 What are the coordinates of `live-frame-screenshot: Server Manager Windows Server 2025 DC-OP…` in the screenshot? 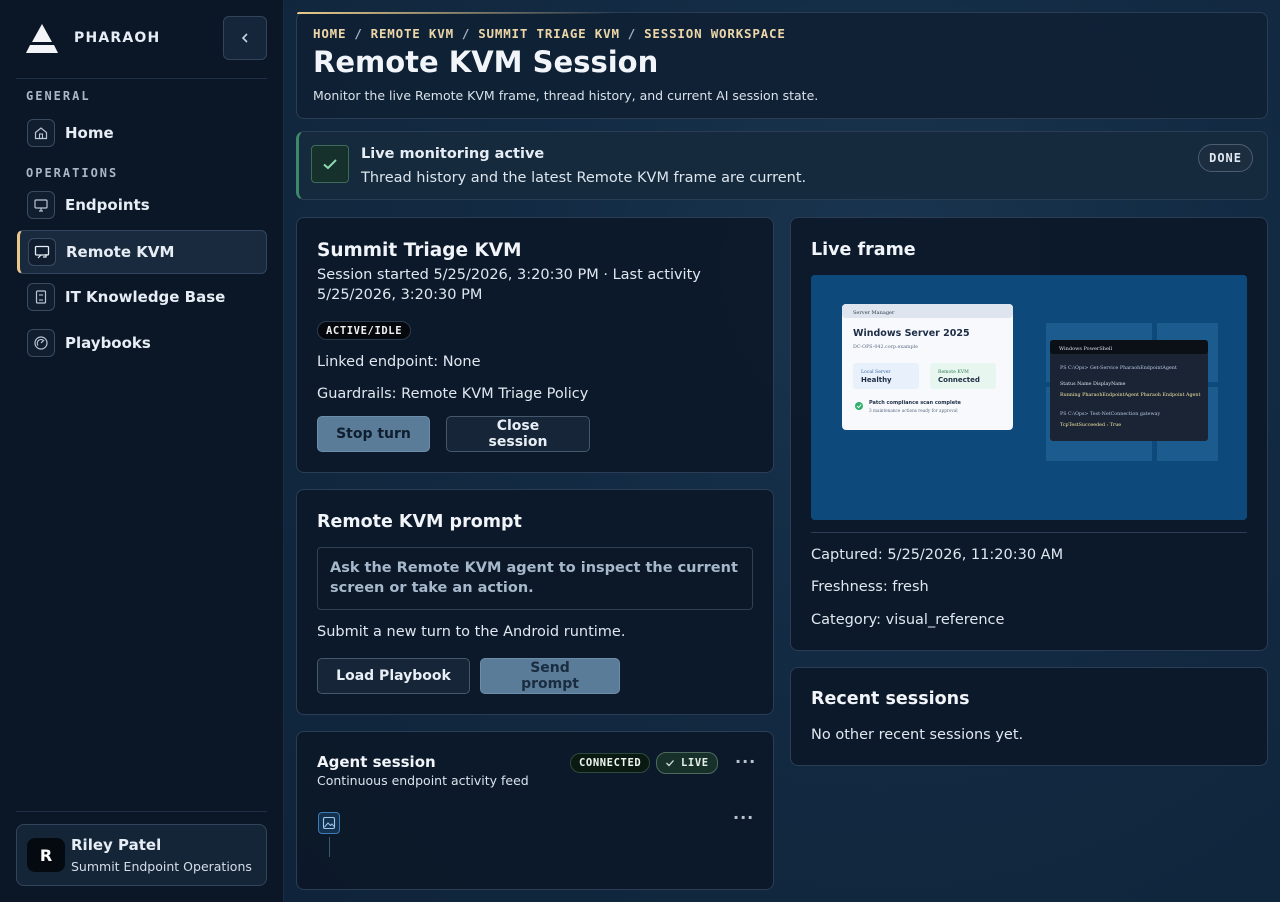 It's located at (1029, 397).